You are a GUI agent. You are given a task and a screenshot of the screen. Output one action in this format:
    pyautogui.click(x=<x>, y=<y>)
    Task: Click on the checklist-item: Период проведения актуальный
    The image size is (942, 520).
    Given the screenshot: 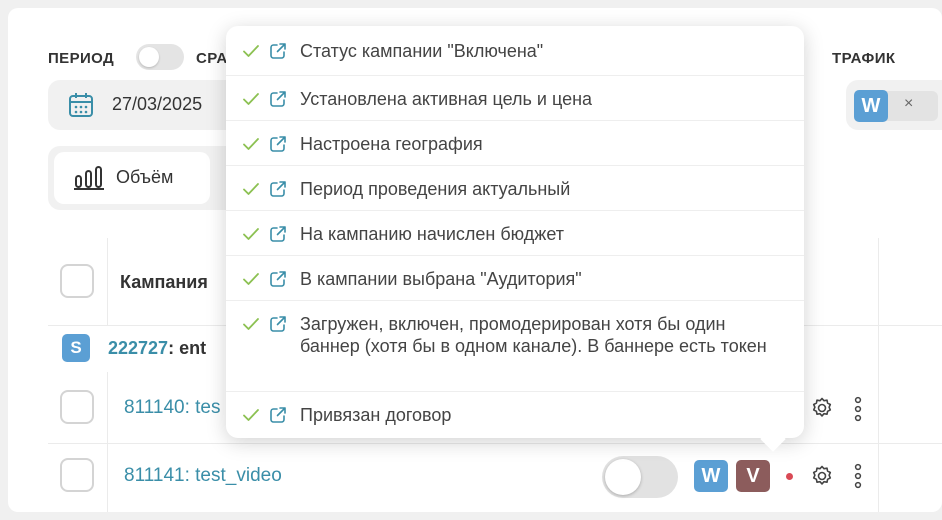 What is the action you would take?
    pyautogui.click(x=515, y=188)
    